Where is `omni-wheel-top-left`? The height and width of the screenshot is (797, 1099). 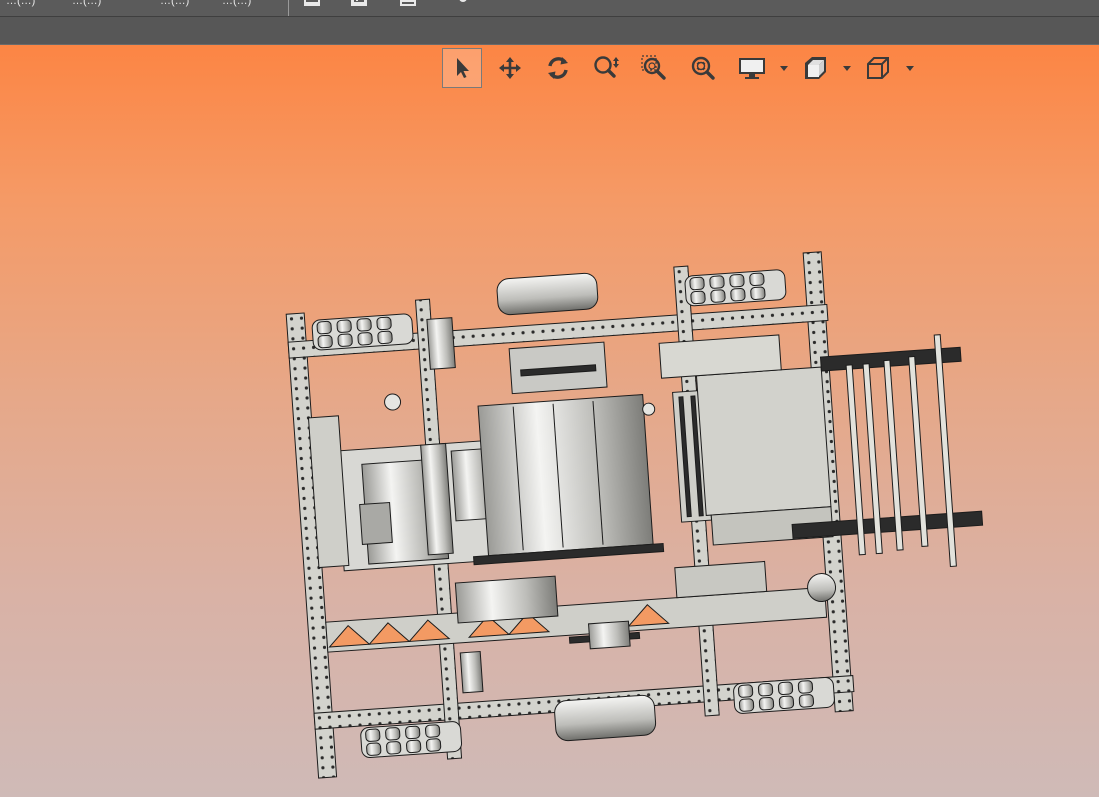
omni-wheel-top-left is located at coordinates (362, 332).